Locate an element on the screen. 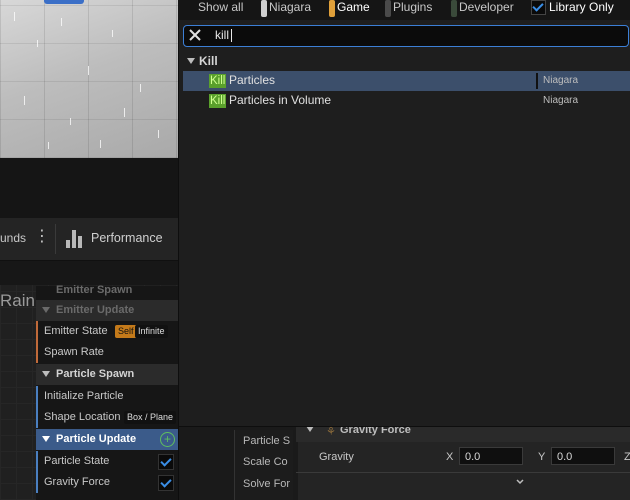 The width and height of the screenshot is (630, 500). viewport-footer is located at coordinates (89, 188).